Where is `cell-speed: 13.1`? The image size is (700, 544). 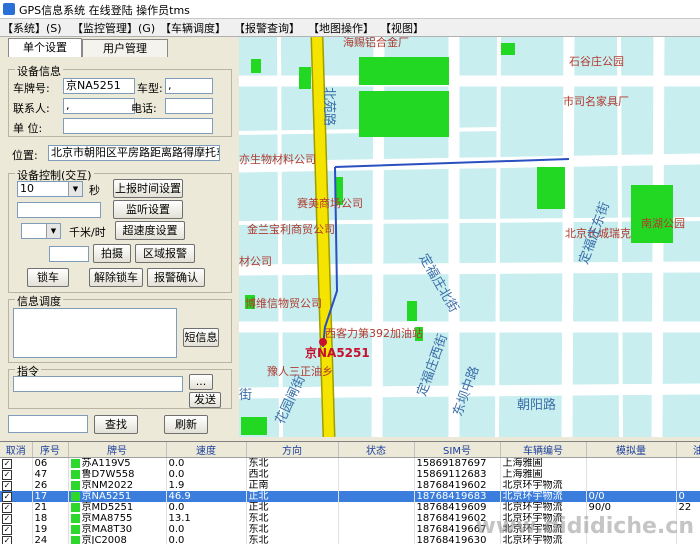 cell-speed: 13.1 is located at coordinates (206, 518).